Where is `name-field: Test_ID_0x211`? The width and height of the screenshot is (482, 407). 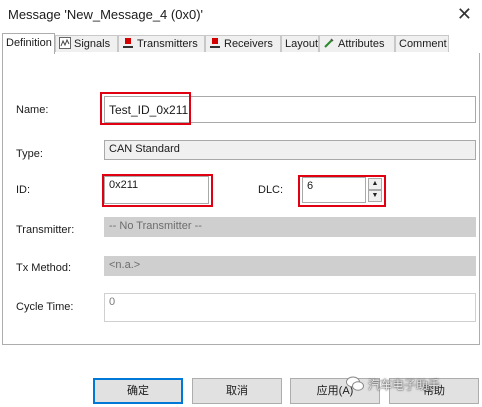 name-field: Test_ID_0x211 is located at coordinates (290, 109).